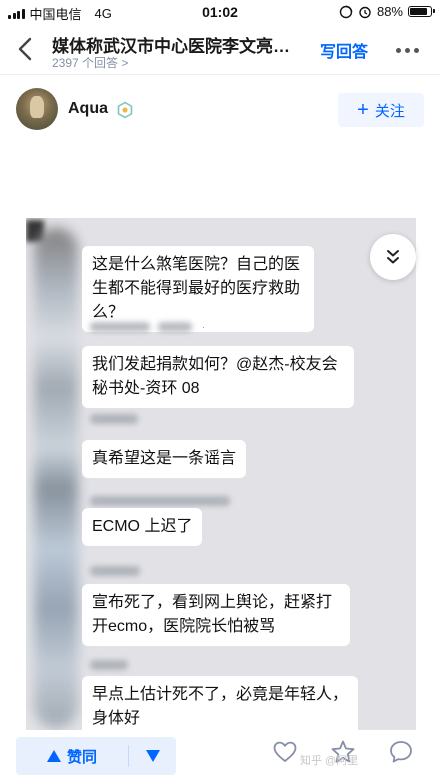 This screenshot has width=440, height=783. I want to click on follow-label: 关注, so click(389, 111).